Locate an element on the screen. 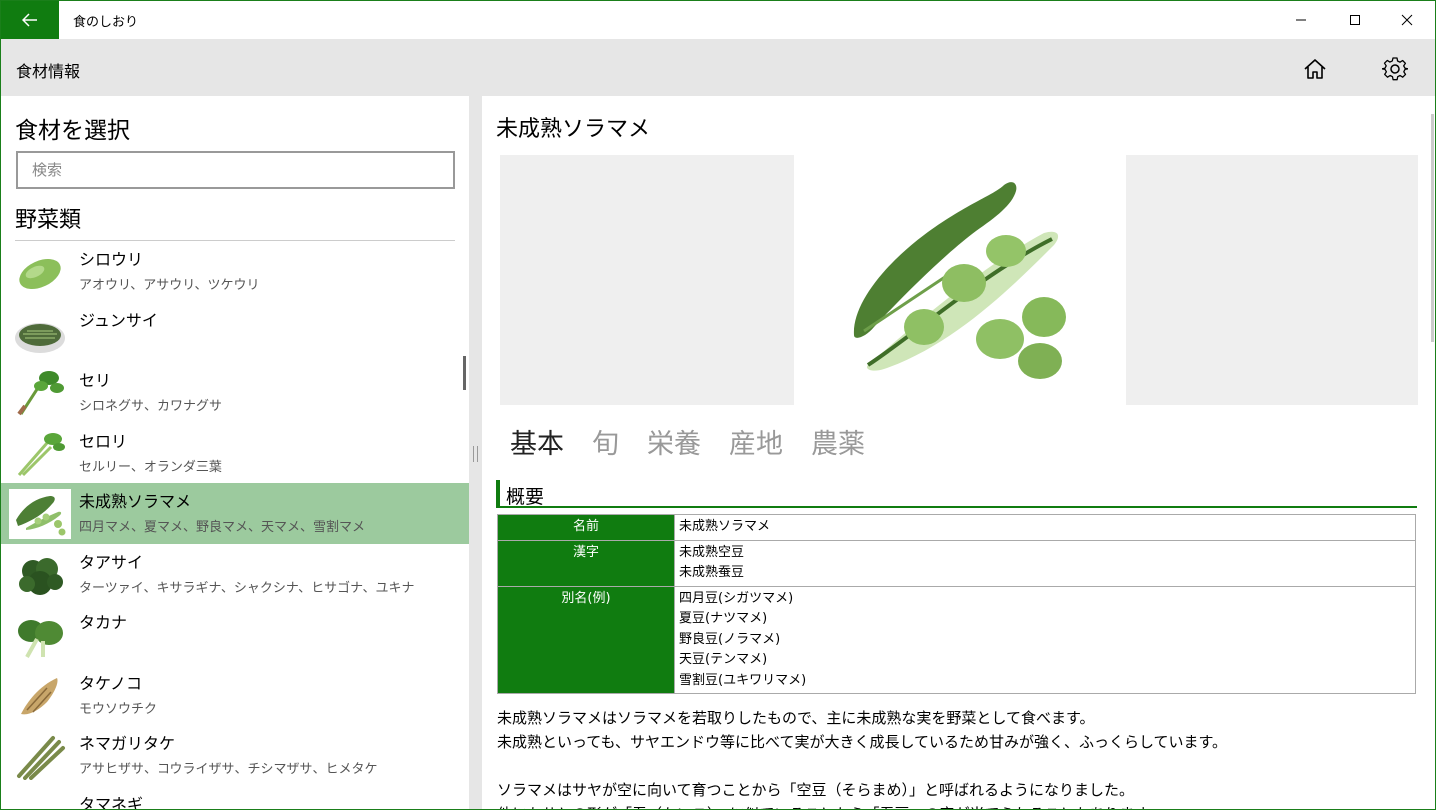 This screenshot has height=810, width=1436. tatsoi-icon is located at coordinates (40, 575).